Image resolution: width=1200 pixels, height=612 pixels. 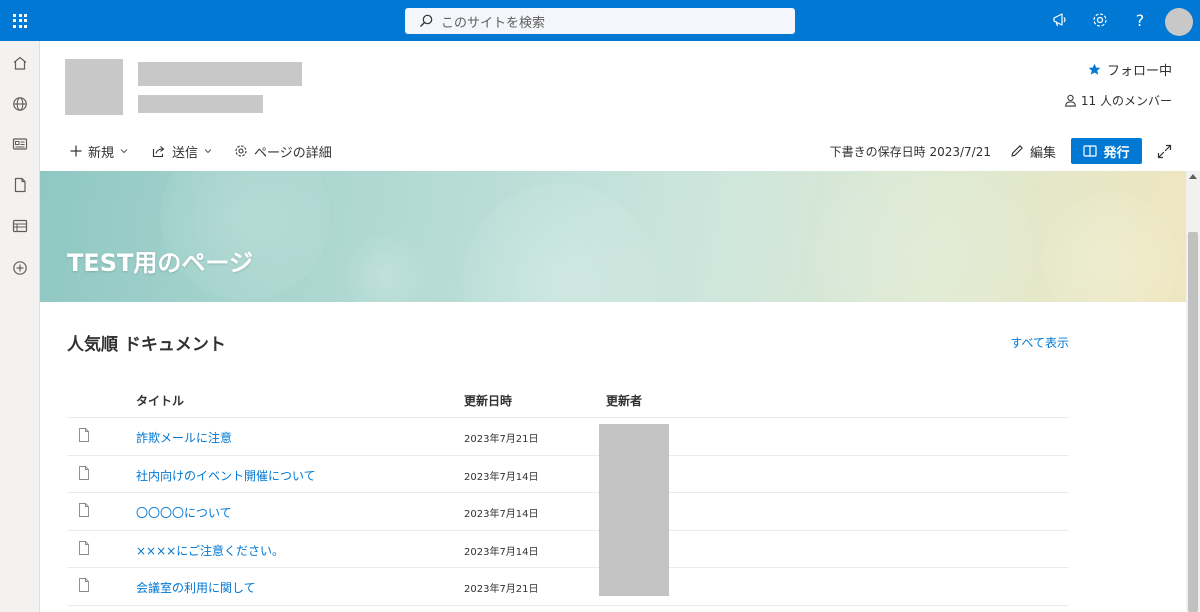 I want to click on new-button: 新規, so click(x=99, y=151).